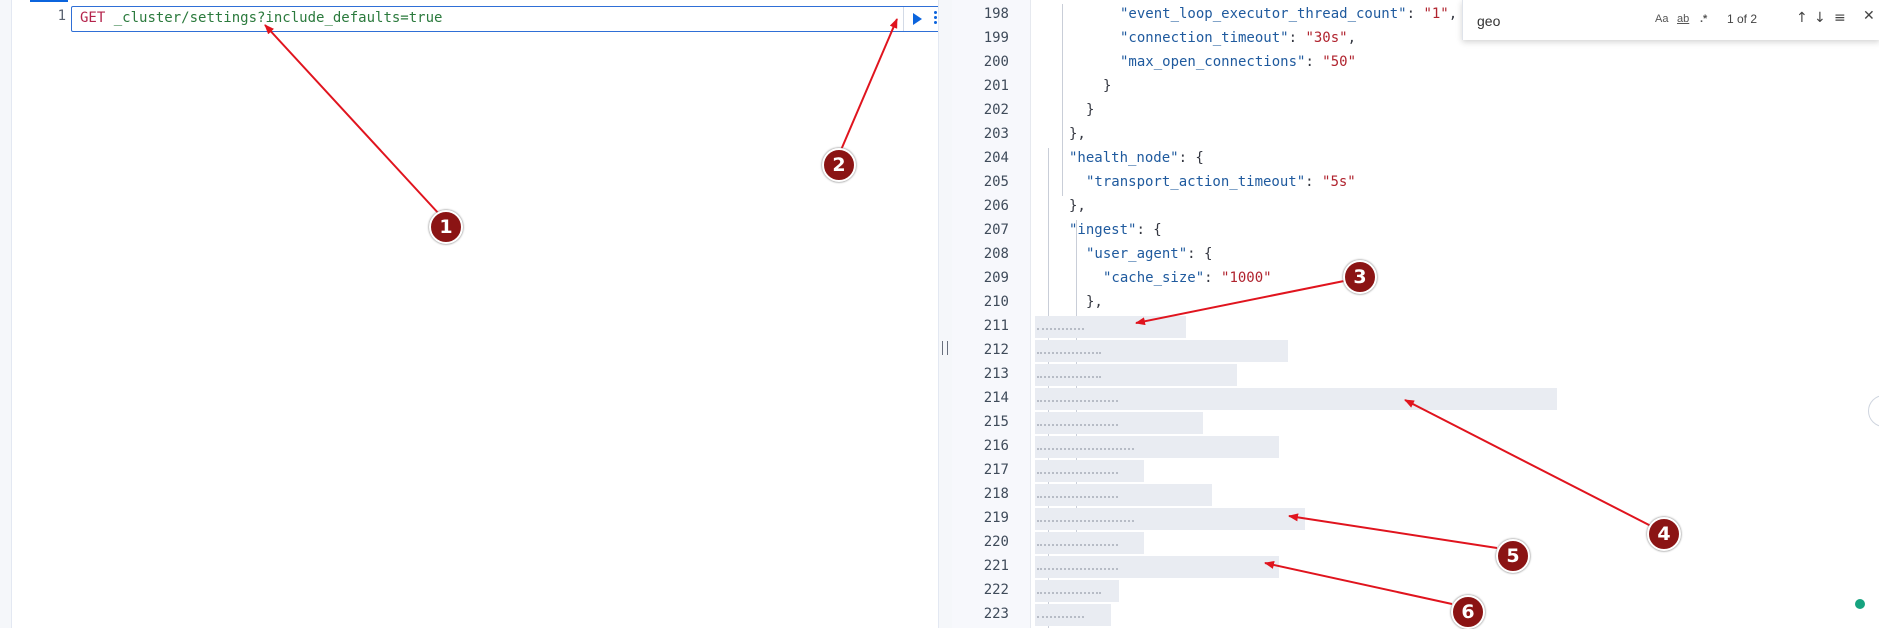  What do you see at coordinates (1263, 14) in the screenshot?
I see `json-key: "event_loop_executor_thread_count"` at bounding box center [1263, 14].